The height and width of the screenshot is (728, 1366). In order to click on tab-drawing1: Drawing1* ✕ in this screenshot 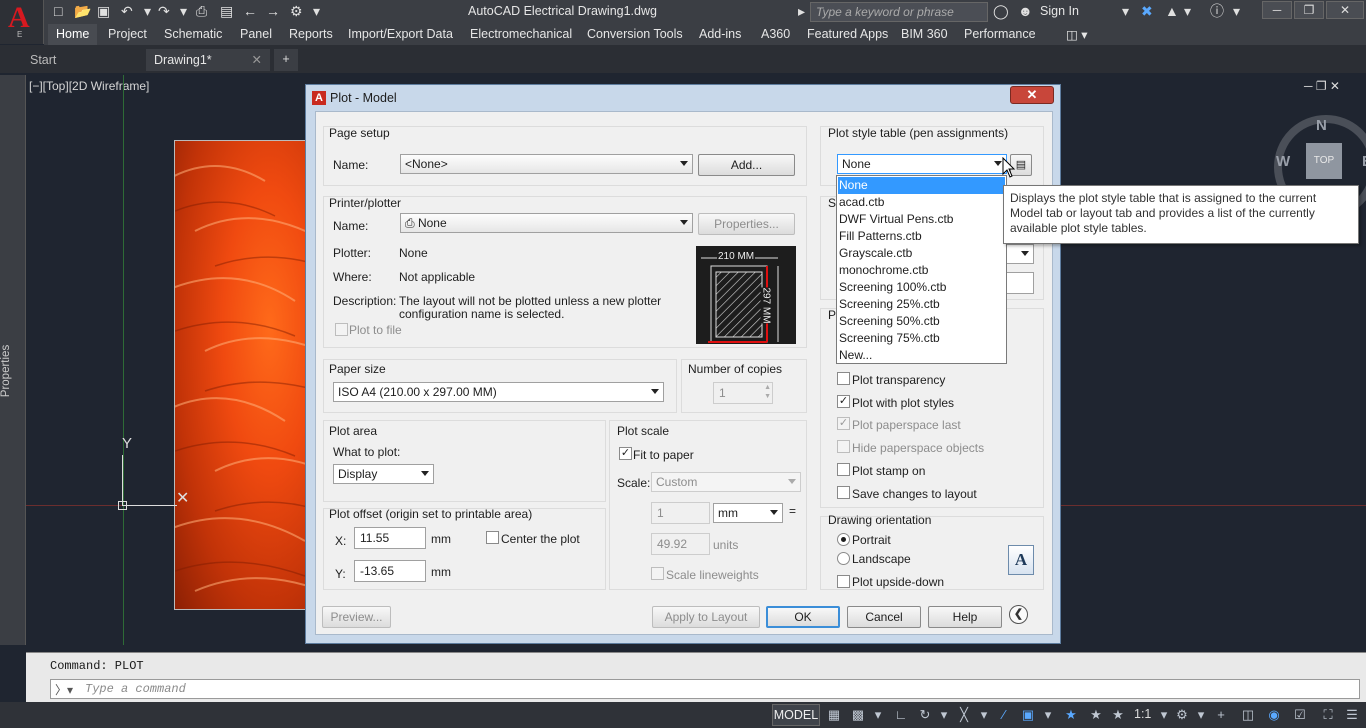, I will do `click(208, 60)`.